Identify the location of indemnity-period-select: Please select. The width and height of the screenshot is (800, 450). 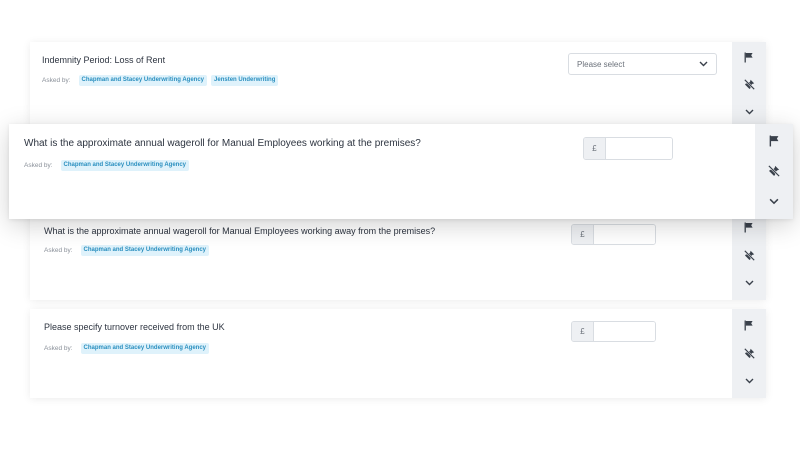
(642, 64).